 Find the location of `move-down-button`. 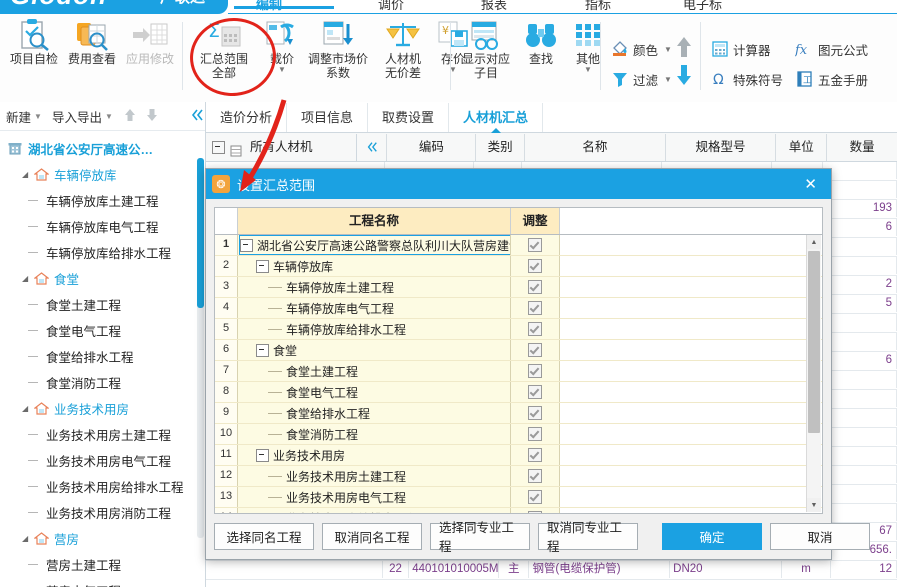

move-down-button is located at coordinates (684, 76).